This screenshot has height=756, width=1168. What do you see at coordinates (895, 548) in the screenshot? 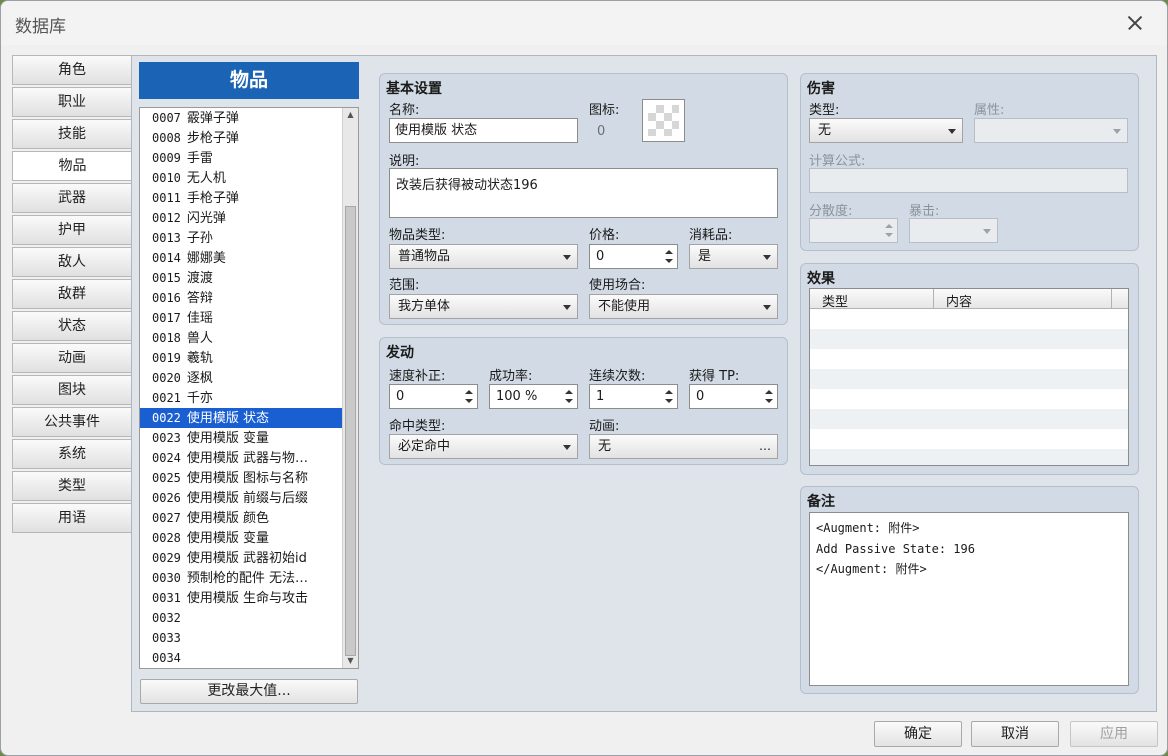
I see `note-line: Add Passive State: 196` at bounding box center [895, 548].